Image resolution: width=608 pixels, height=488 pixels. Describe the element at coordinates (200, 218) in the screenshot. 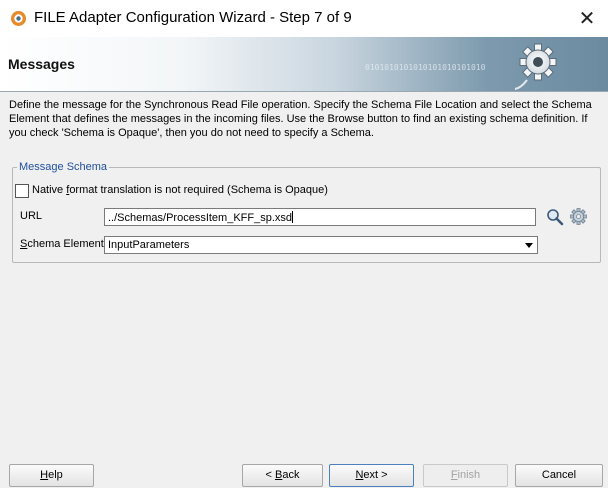

I see `url-value: ../Schemas/ProcessItem_KFF_sp.xsd` at that location.